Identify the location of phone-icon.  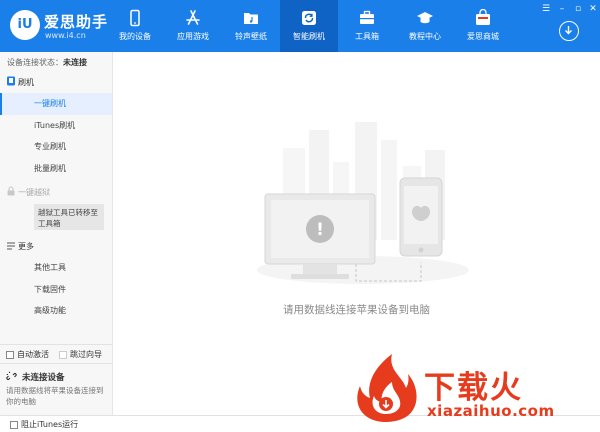
(135, 18).